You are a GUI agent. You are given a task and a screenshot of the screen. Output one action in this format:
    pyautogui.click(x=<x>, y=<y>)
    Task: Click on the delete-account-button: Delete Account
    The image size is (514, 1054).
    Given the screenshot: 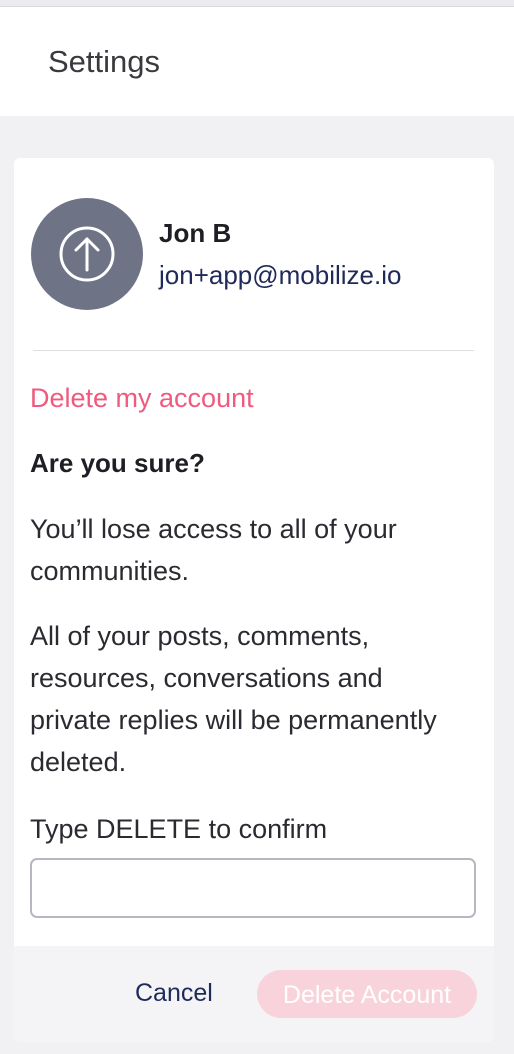 What is the action you would take?
    pyautogui.click(x=367, y=994)
    